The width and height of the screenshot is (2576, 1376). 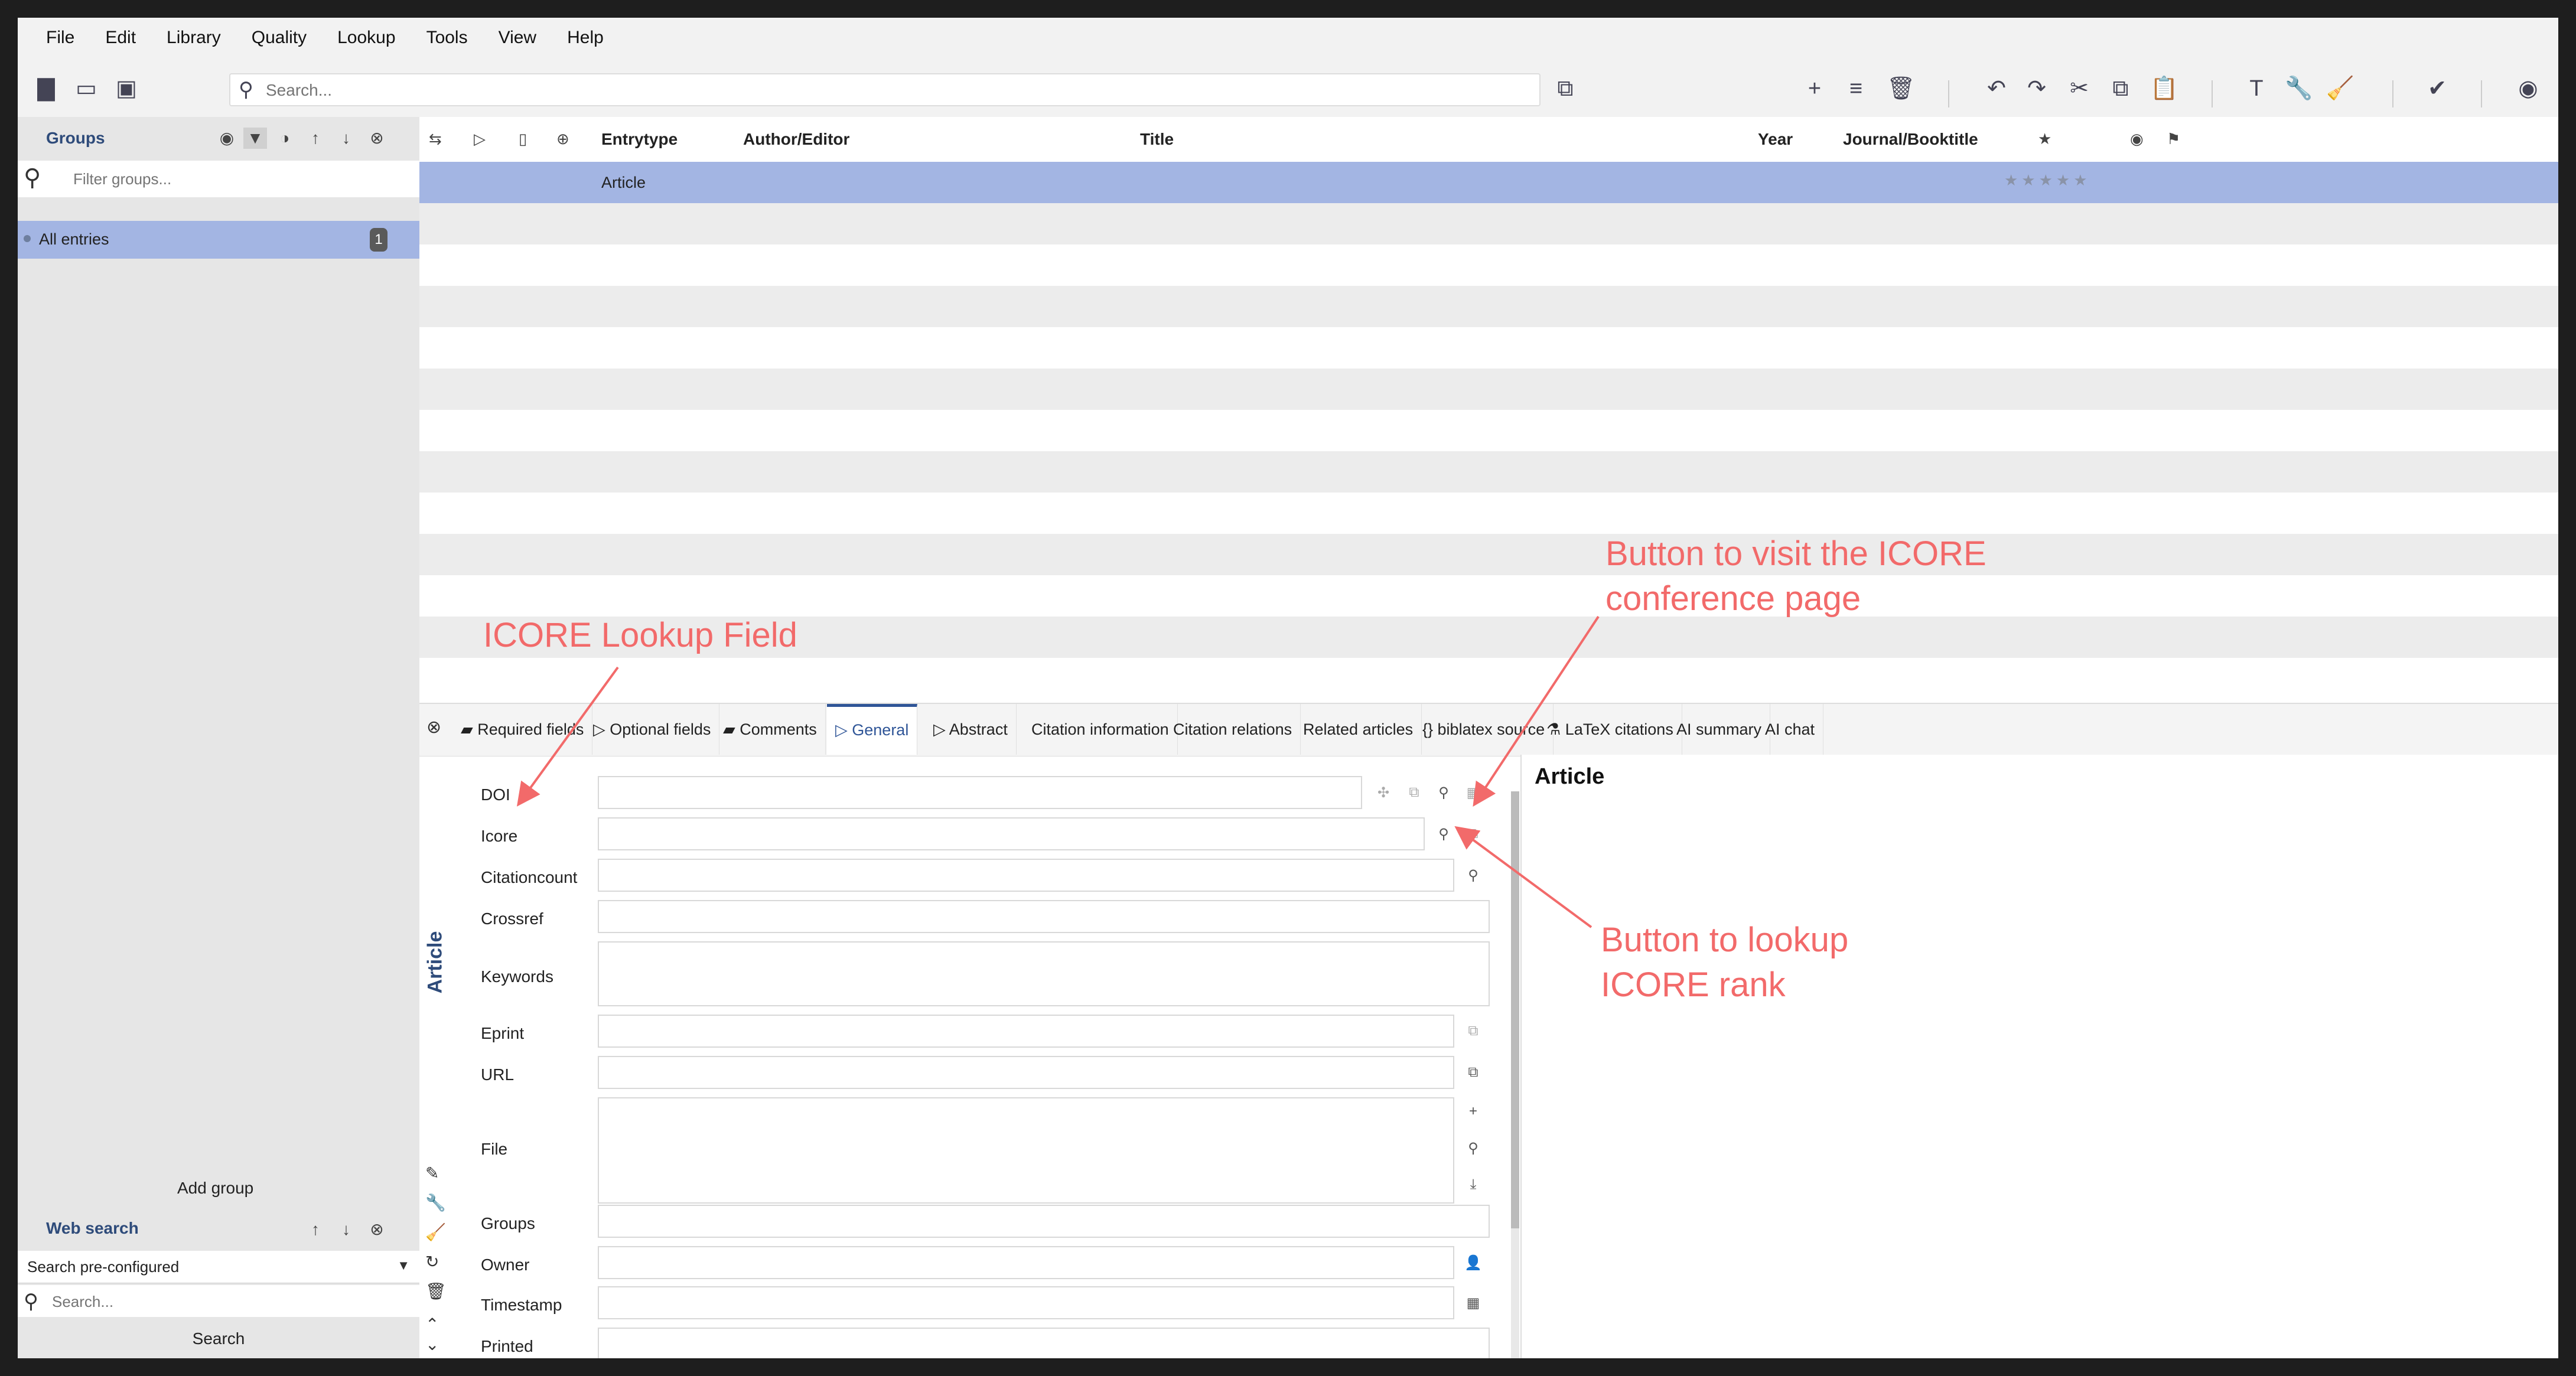 I want to click on github-icon: ◉, so click(x=2528, y=88).